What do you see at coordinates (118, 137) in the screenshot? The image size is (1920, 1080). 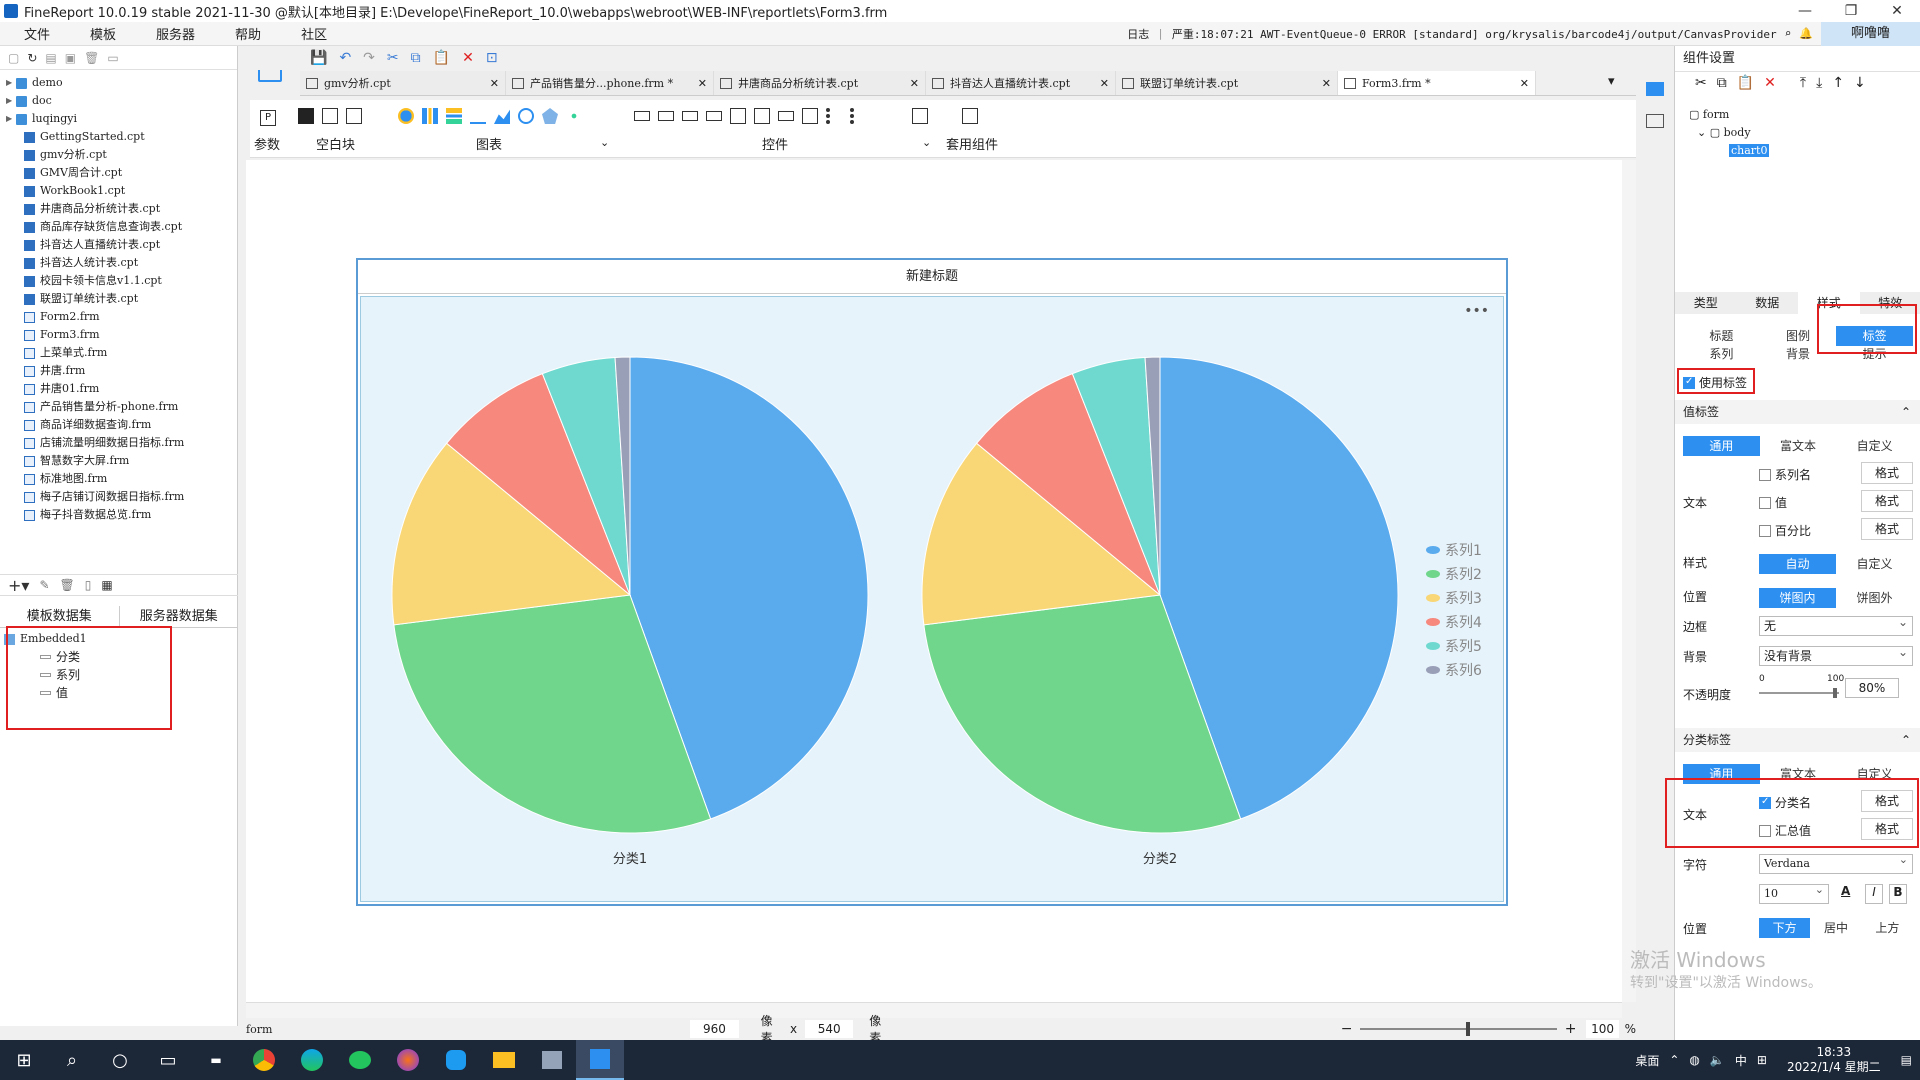 I see `file-item: GettingStarted.cpt` at bounding box center [118, 137].